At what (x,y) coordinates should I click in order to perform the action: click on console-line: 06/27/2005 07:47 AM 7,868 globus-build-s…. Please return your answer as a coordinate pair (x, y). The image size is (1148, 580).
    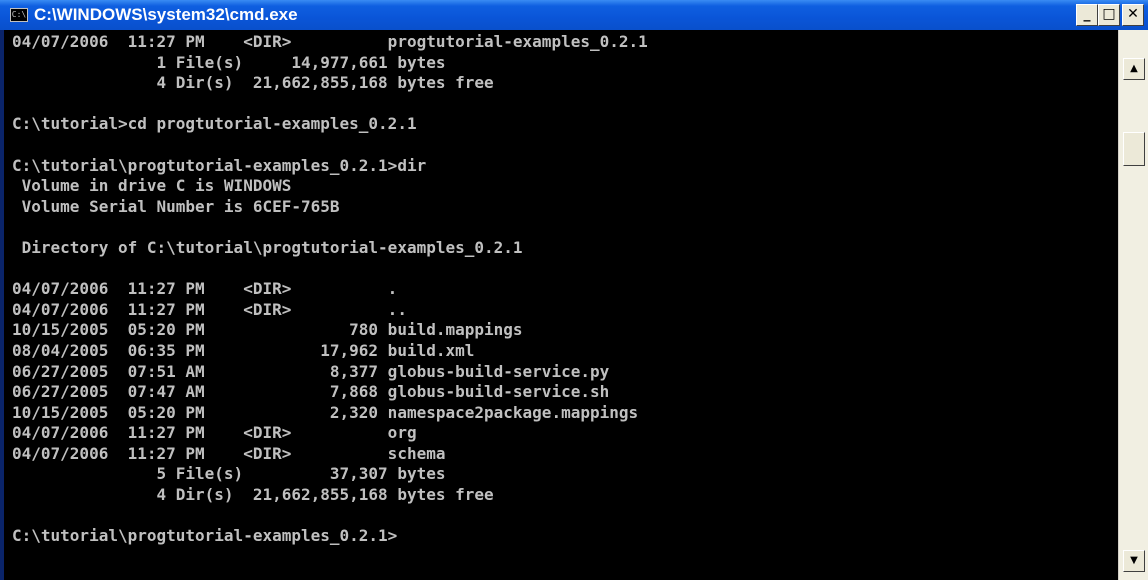
    Looking at the image, I should click on (311, 392).